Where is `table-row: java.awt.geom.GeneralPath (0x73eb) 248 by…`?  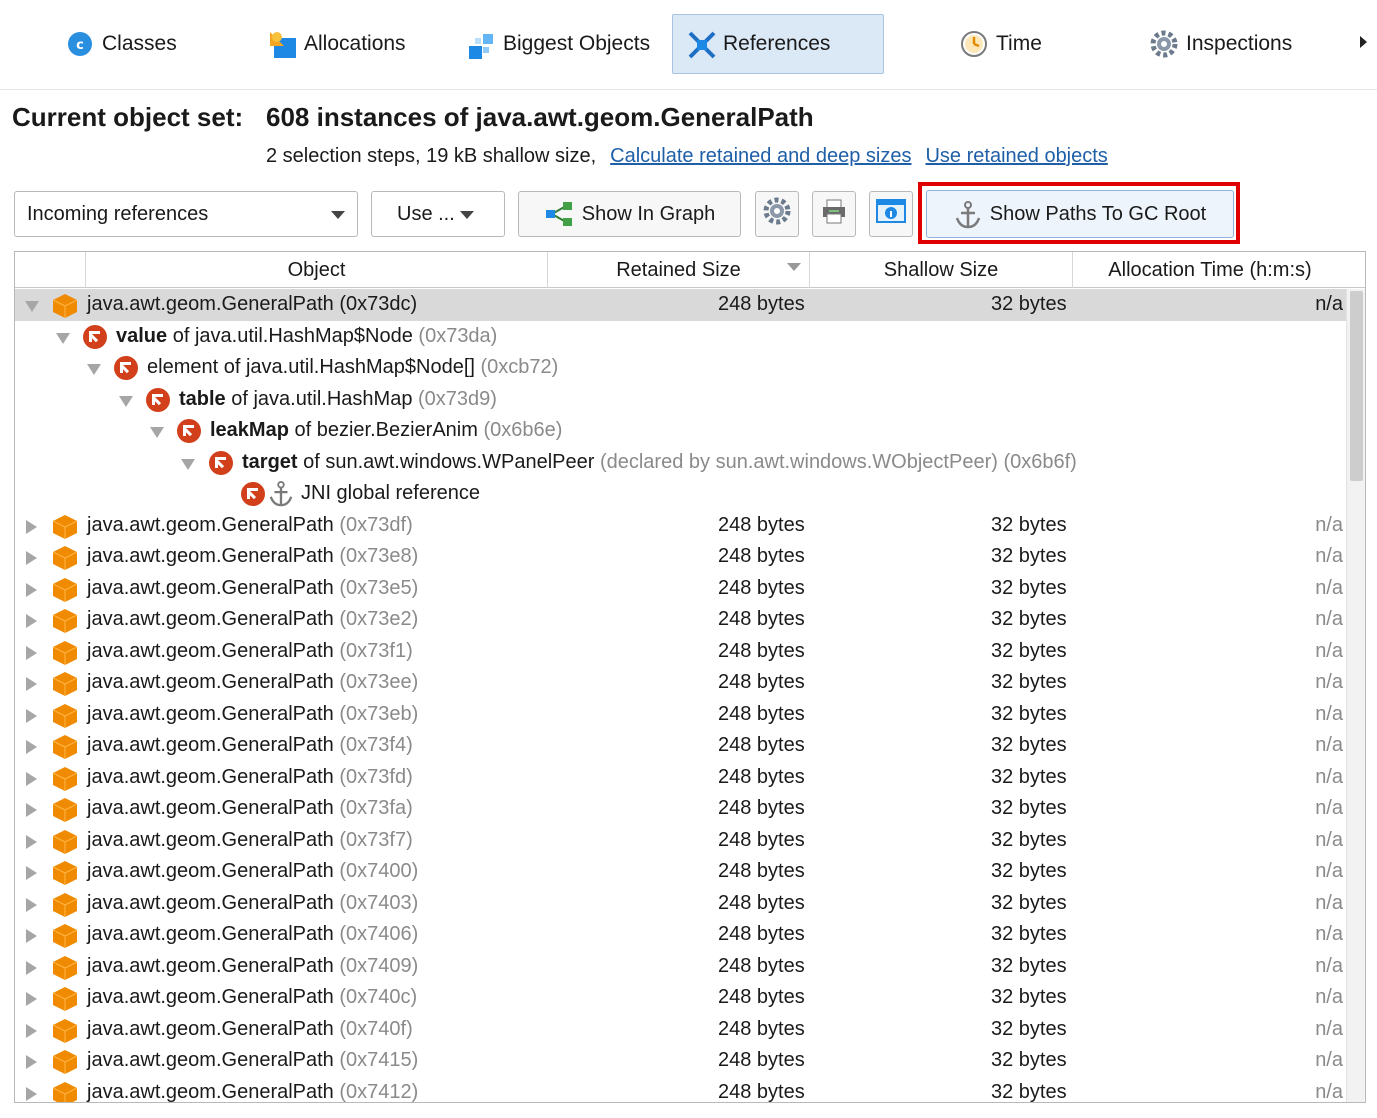
table-row: java.awt.geom.GeneralPath (0x73eb) 248 by… is located at coordinates (681, 715).